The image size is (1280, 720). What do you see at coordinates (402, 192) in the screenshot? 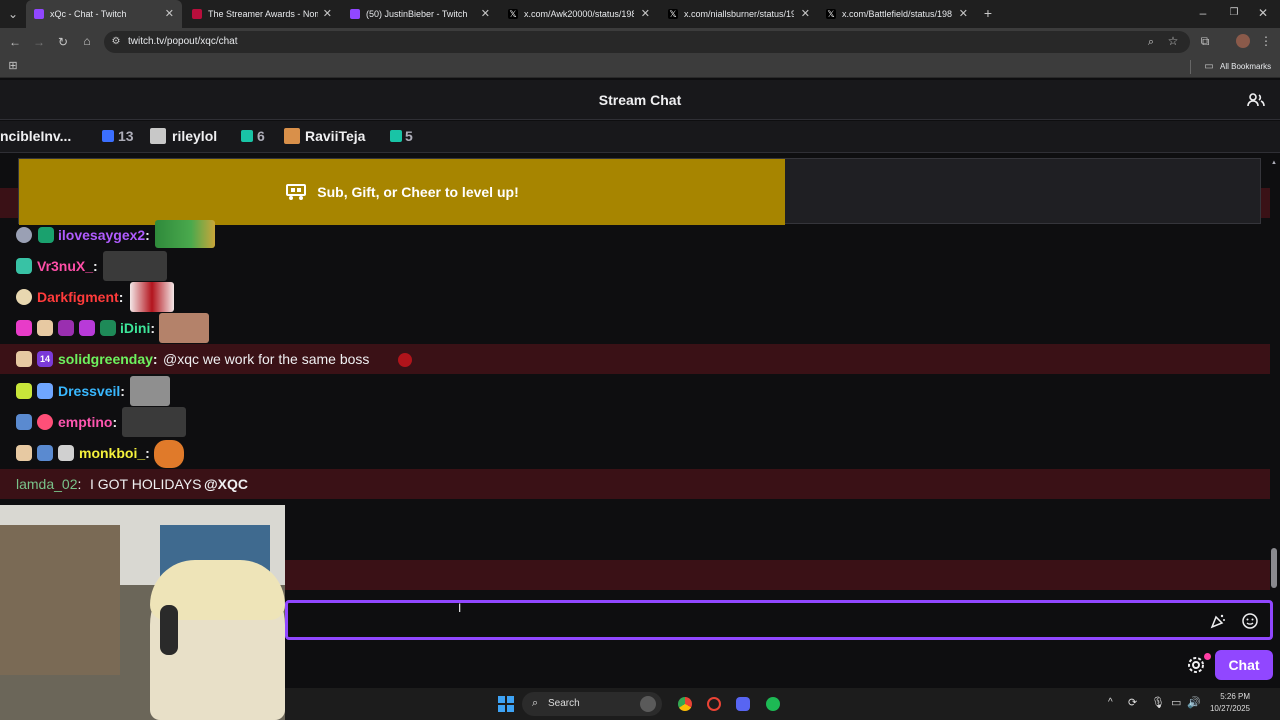
I see `level-up-bar: Sub, Gift, or Cheer to level up!` at bounding box center [402, 192].